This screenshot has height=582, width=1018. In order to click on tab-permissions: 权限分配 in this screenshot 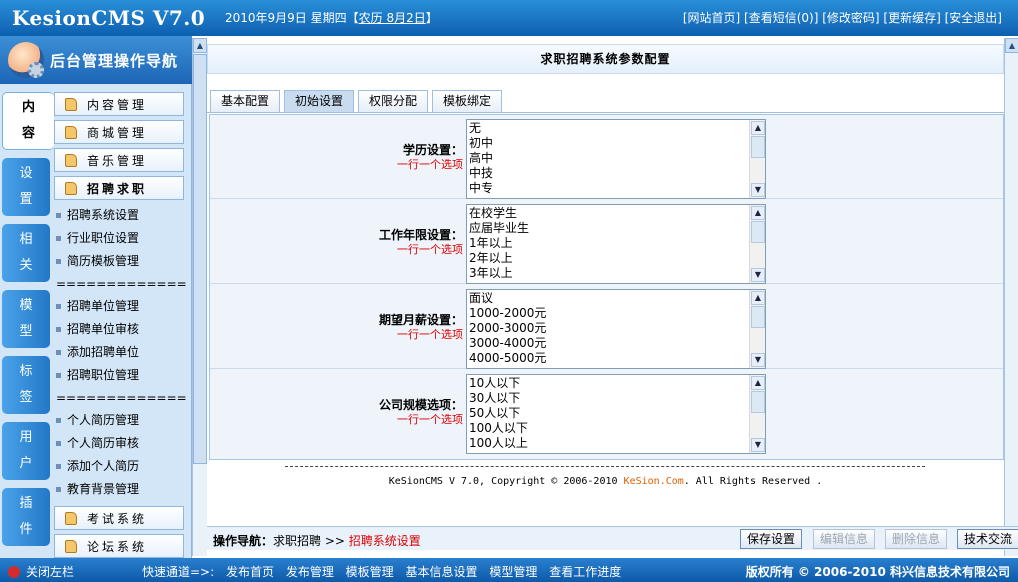, I will do `click(393, 101)`.